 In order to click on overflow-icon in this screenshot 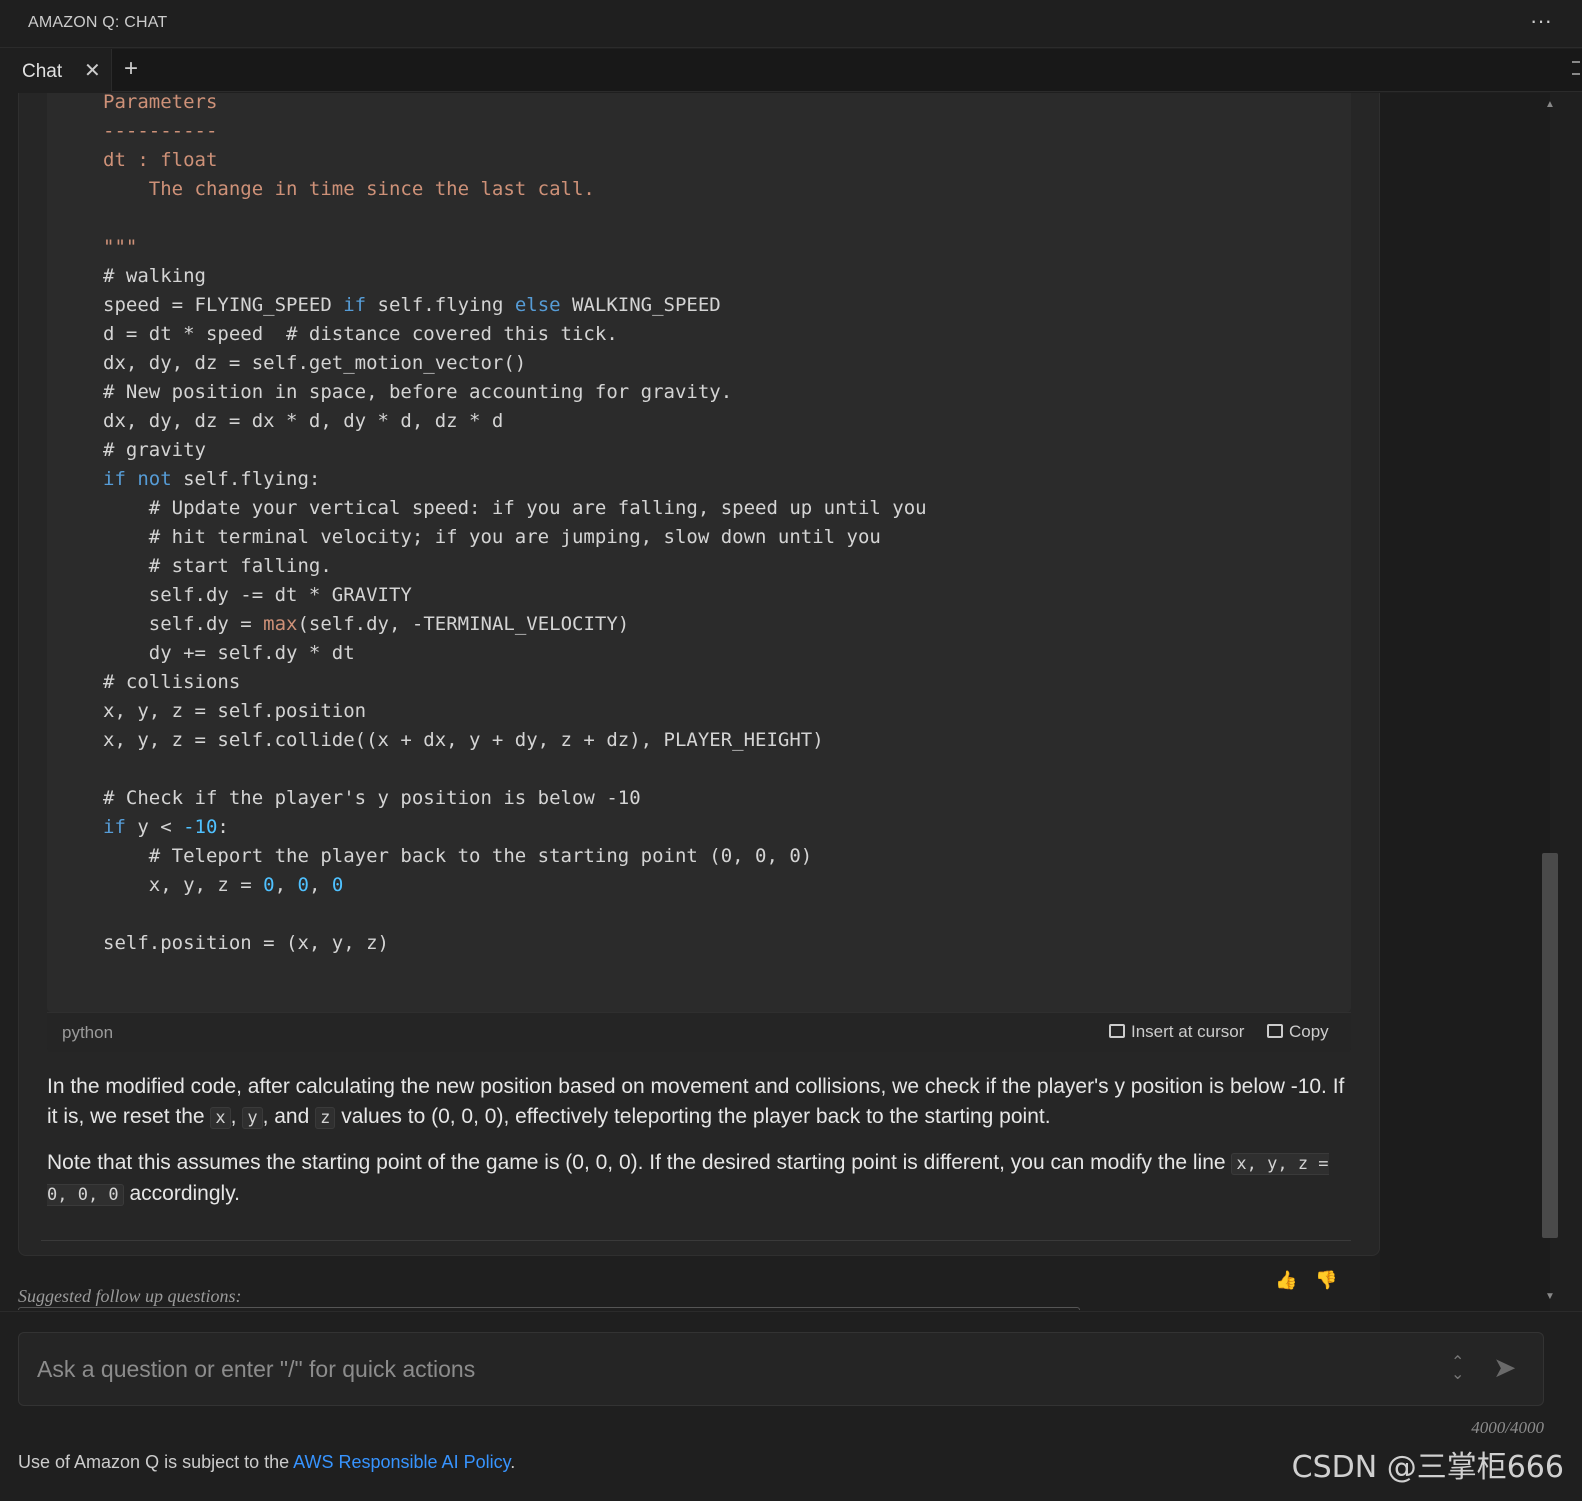, I will do `click(1576, 68)`.